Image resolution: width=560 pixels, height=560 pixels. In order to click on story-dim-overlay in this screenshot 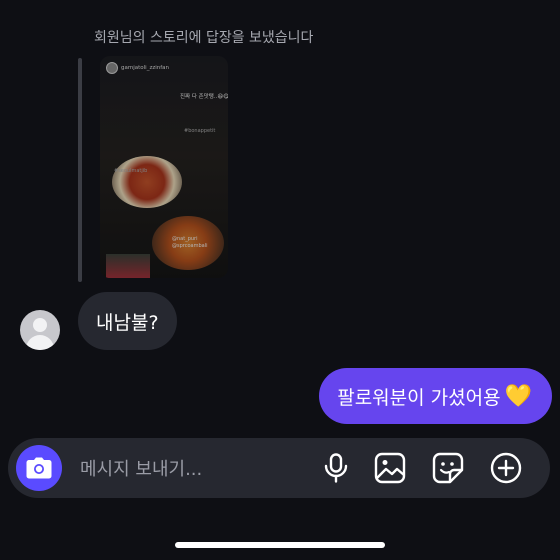, I will do `click(164, 167)`.